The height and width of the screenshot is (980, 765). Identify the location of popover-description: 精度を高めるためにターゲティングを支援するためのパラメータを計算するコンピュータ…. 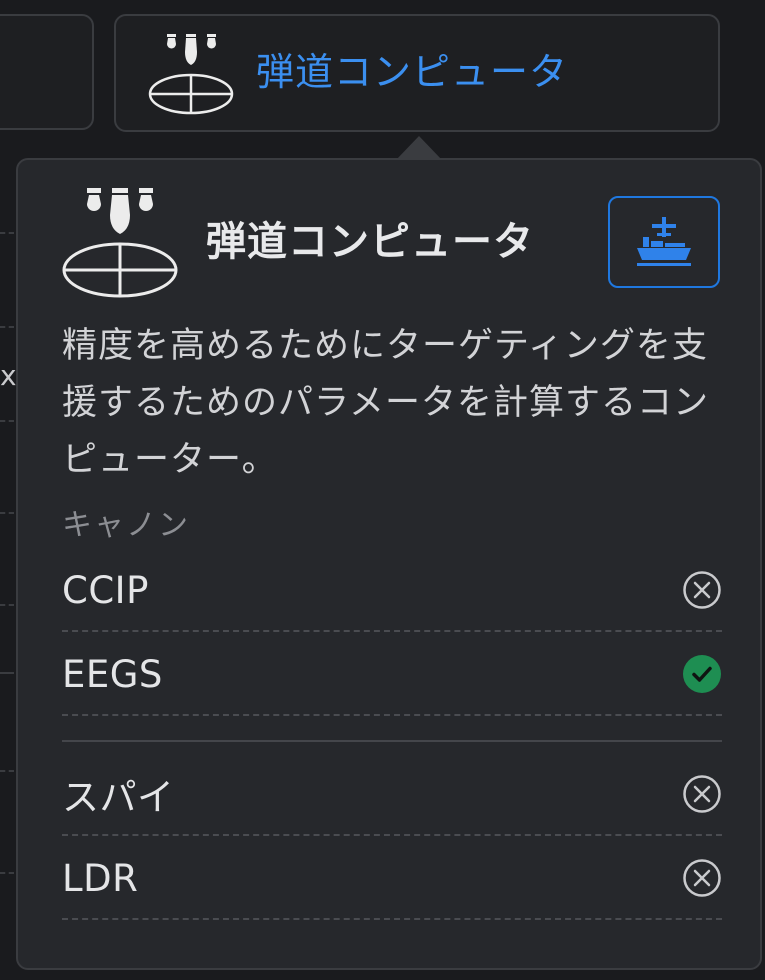
(385, 403).